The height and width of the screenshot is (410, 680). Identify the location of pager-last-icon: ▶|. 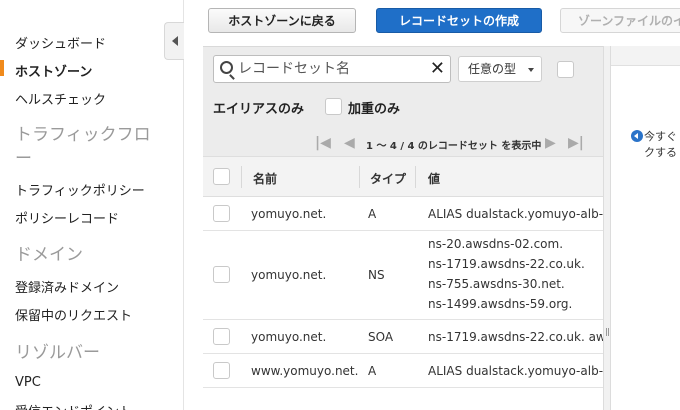
(576, 143).